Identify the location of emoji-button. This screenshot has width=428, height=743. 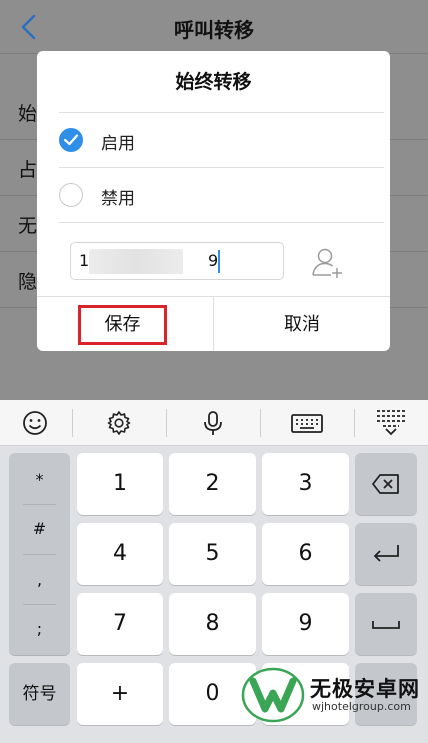
(35, 423).